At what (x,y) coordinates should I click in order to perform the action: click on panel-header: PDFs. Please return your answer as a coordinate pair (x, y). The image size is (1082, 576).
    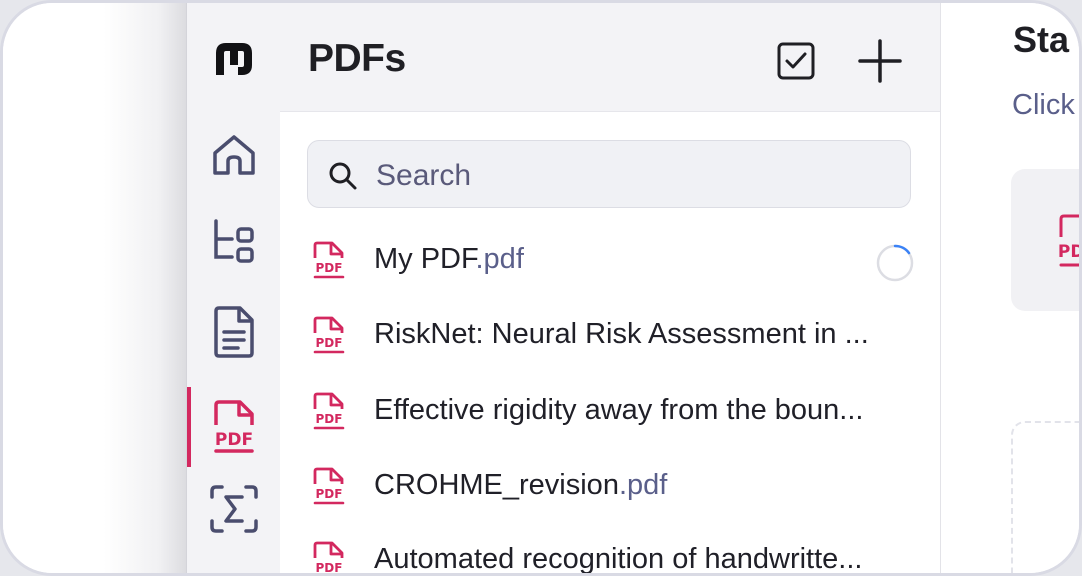
    Looking at the image, I should click on (610, 57).